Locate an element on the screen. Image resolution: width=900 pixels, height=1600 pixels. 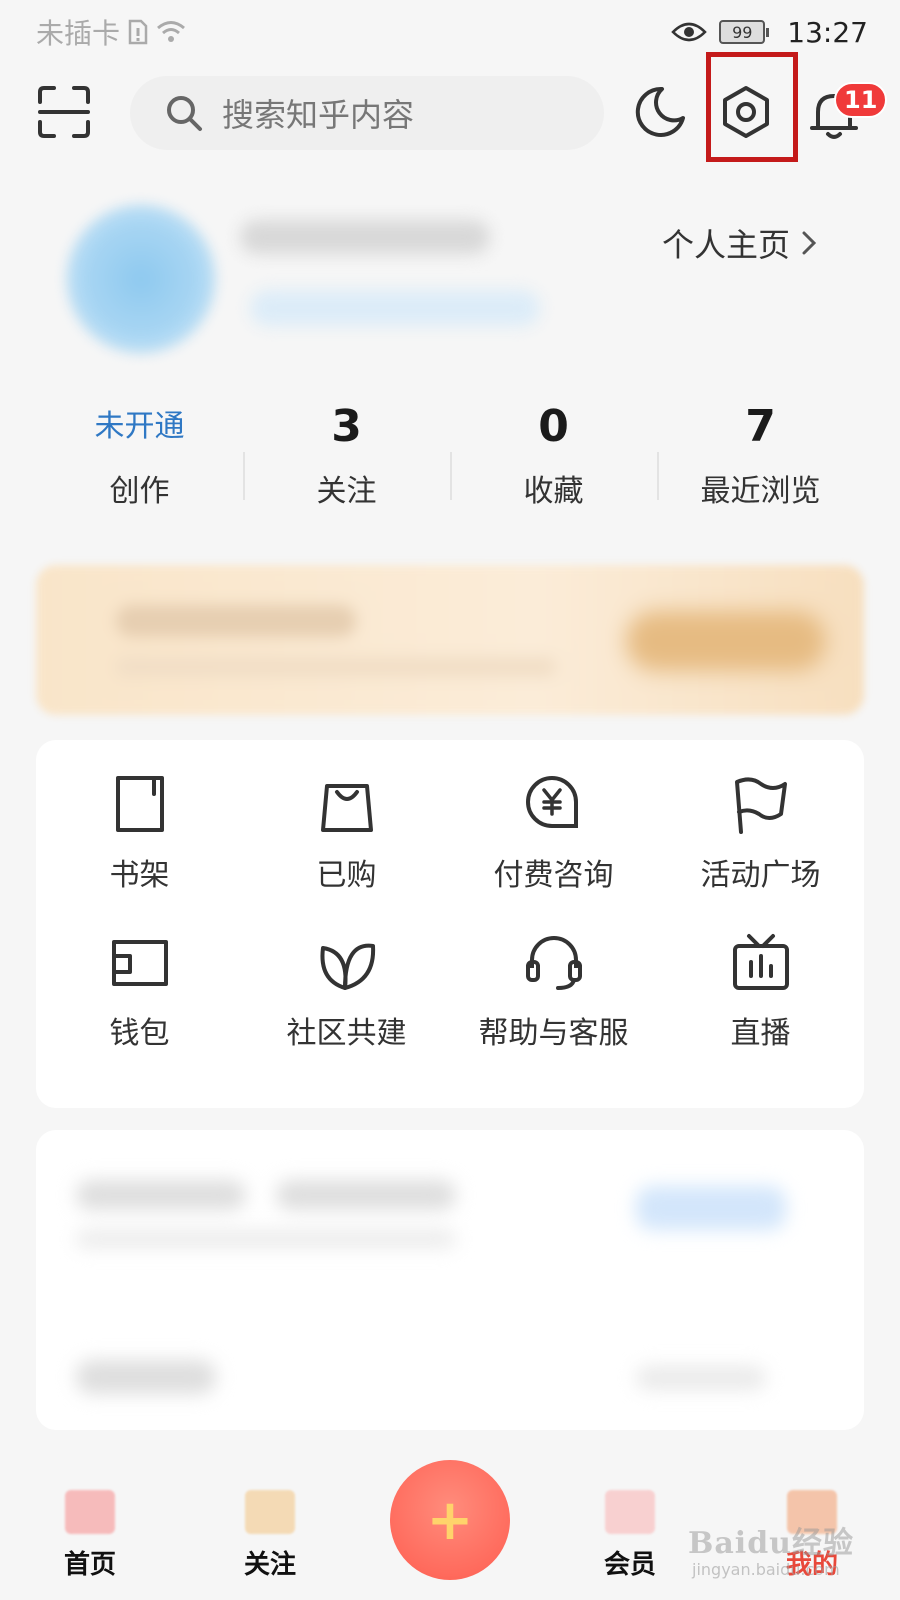
tool-label: 社区共建 is located at coordinates (346, 1033).